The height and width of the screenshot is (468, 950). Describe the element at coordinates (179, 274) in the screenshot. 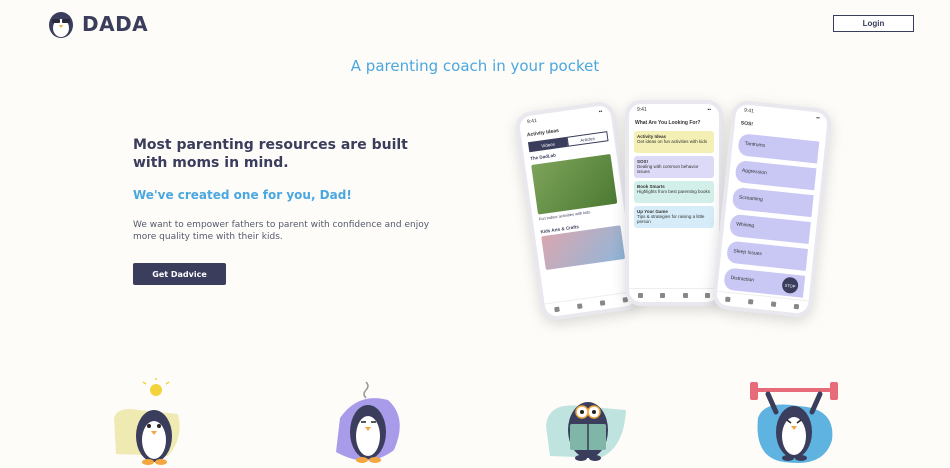

I see `get-dadvice-button: Get Dadvice` at that location.